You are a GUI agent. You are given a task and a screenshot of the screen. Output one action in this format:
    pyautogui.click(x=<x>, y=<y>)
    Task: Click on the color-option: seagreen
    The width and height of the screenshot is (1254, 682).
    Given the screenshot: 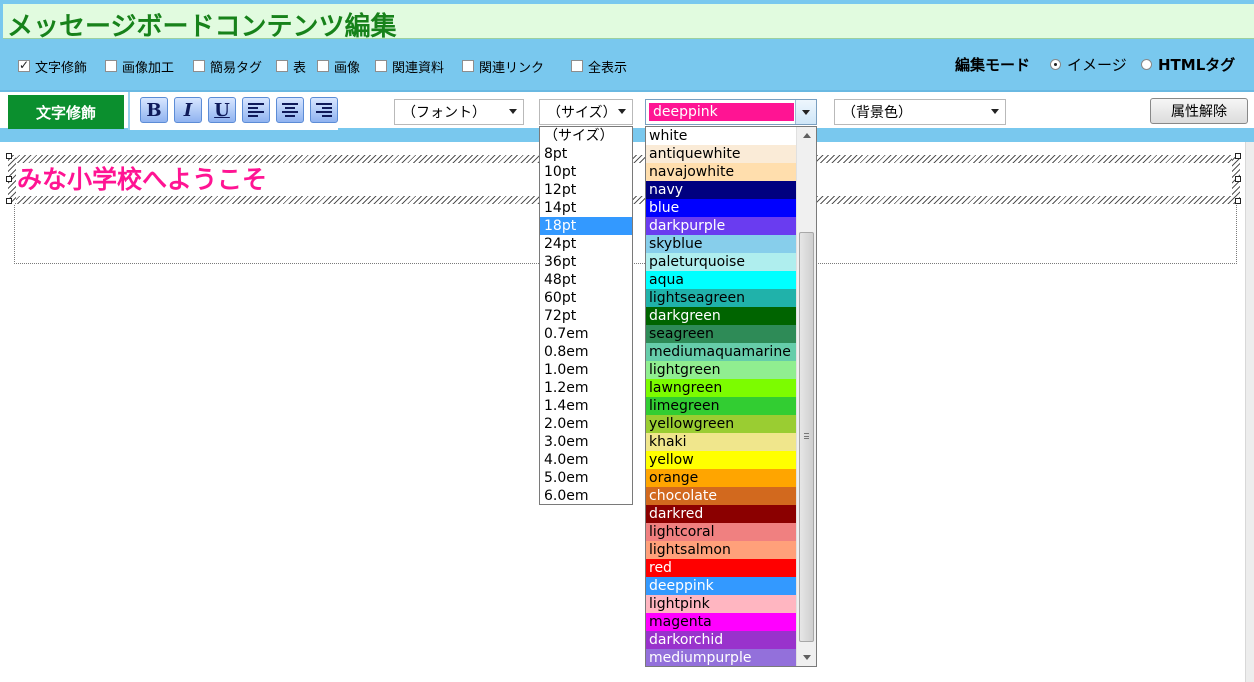 What is the action you would take?
    pyautogui.click(x=721, y=334)
    